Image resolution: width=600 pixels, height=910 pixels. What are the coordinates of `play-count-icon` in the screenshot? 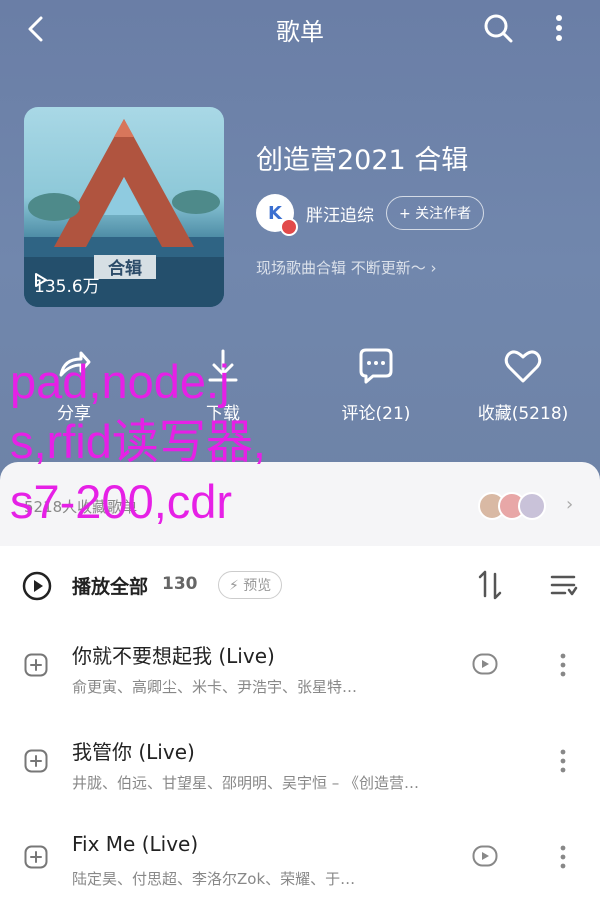 It's located at (41, 280).